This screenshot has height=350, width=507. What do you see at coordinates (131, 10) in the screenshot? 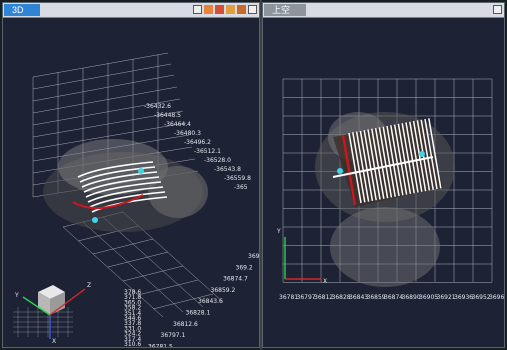
I see `panel-header: 3D` at bounding box center [131, 10].